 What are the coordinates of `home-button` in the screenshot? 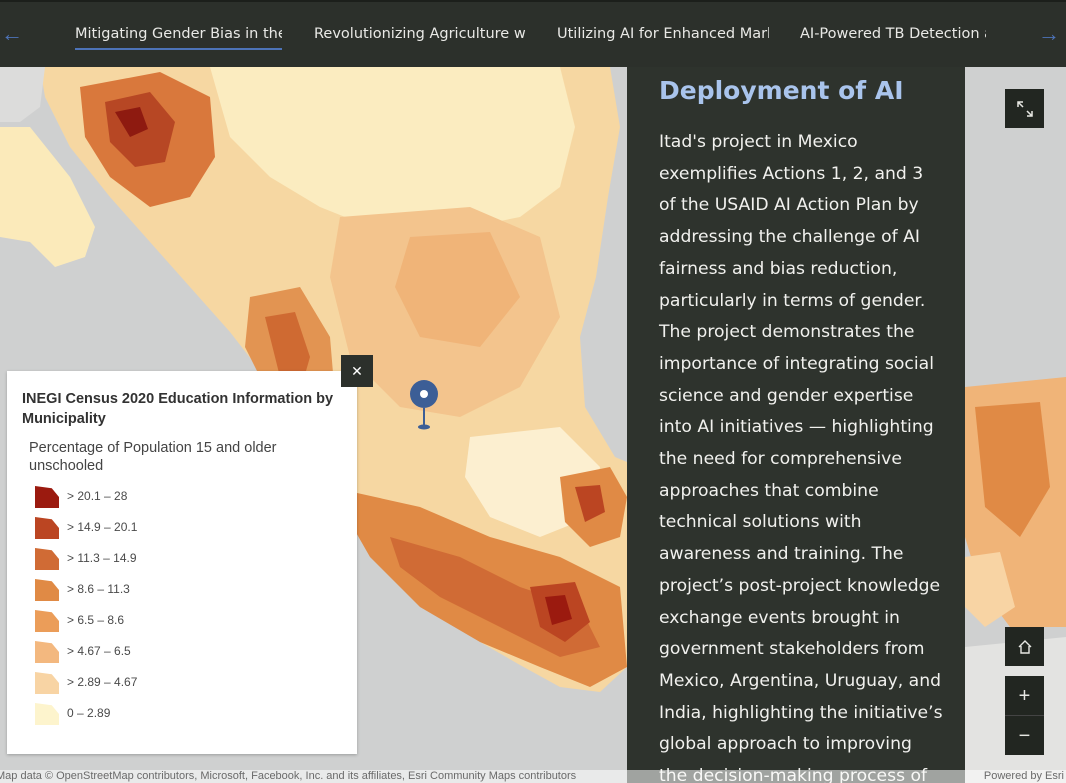 It's located at (1024, 646).